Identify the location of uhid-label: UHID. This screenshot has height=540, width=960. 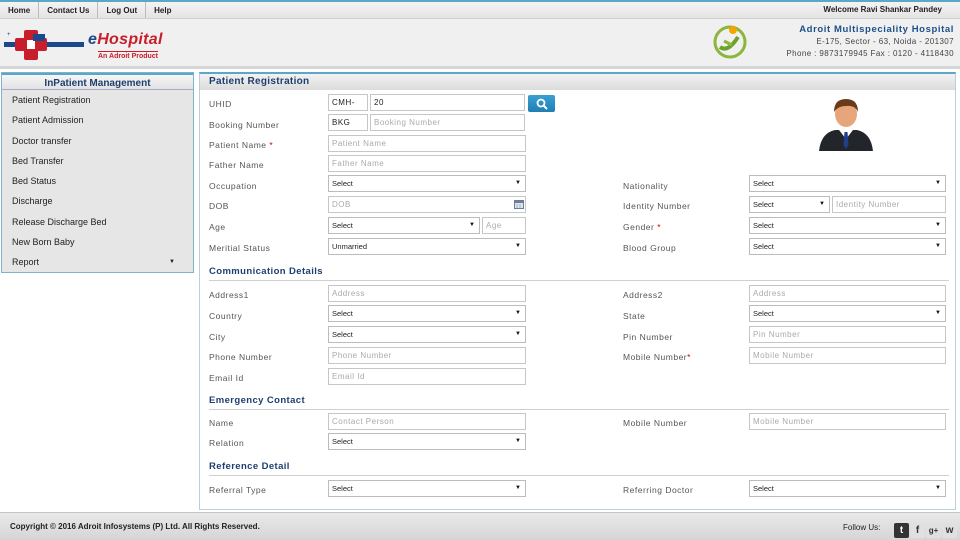
(220, 104).